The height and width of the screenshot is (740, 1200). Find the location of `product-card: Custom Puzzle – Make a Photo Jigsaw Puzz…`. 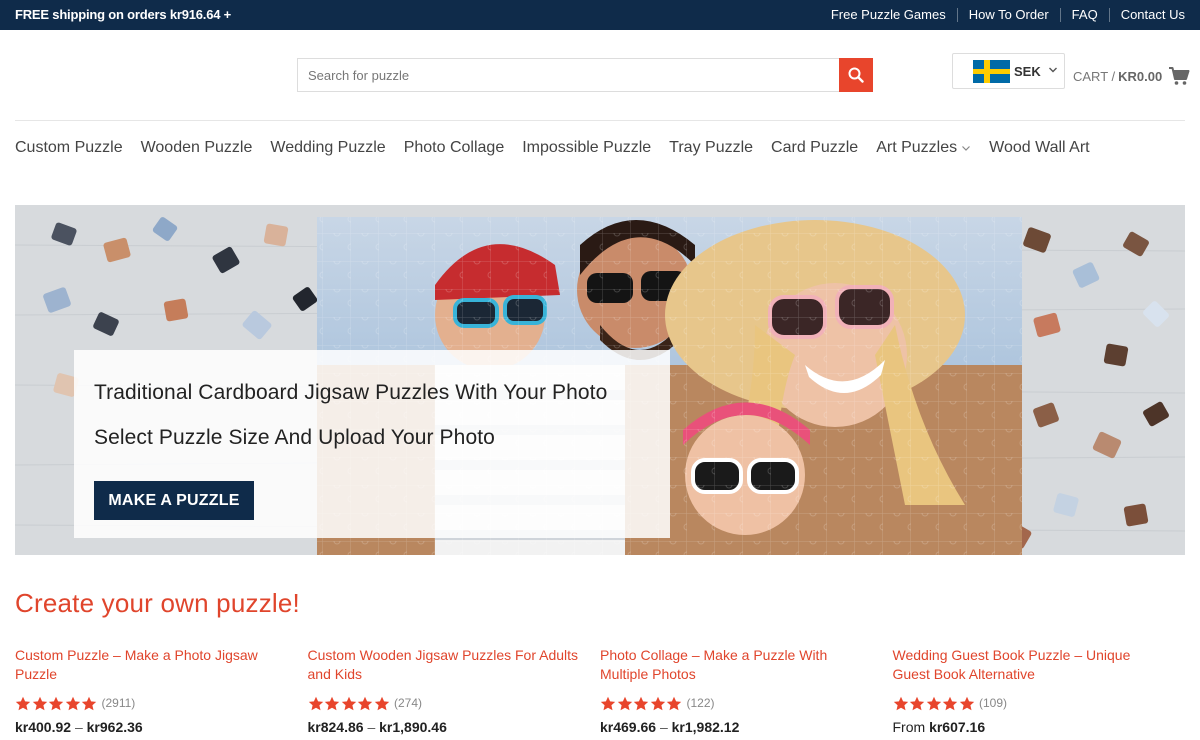

product-card: Custom Puzzle – Make a Photo Jigsaw Puzz… is located at coordinates (161, 690).